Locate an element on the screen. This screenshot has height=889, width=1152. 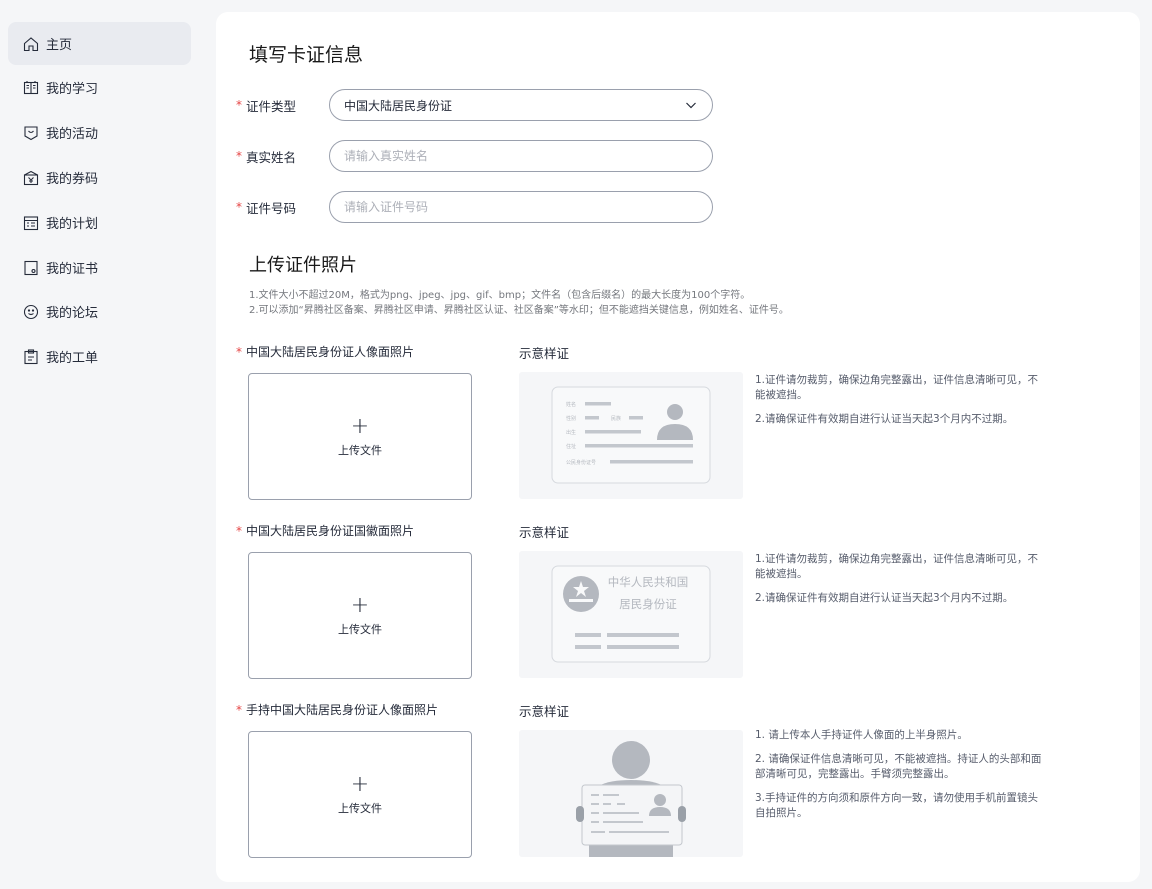
sample-handheld-image is located at coordinates (631, 793).